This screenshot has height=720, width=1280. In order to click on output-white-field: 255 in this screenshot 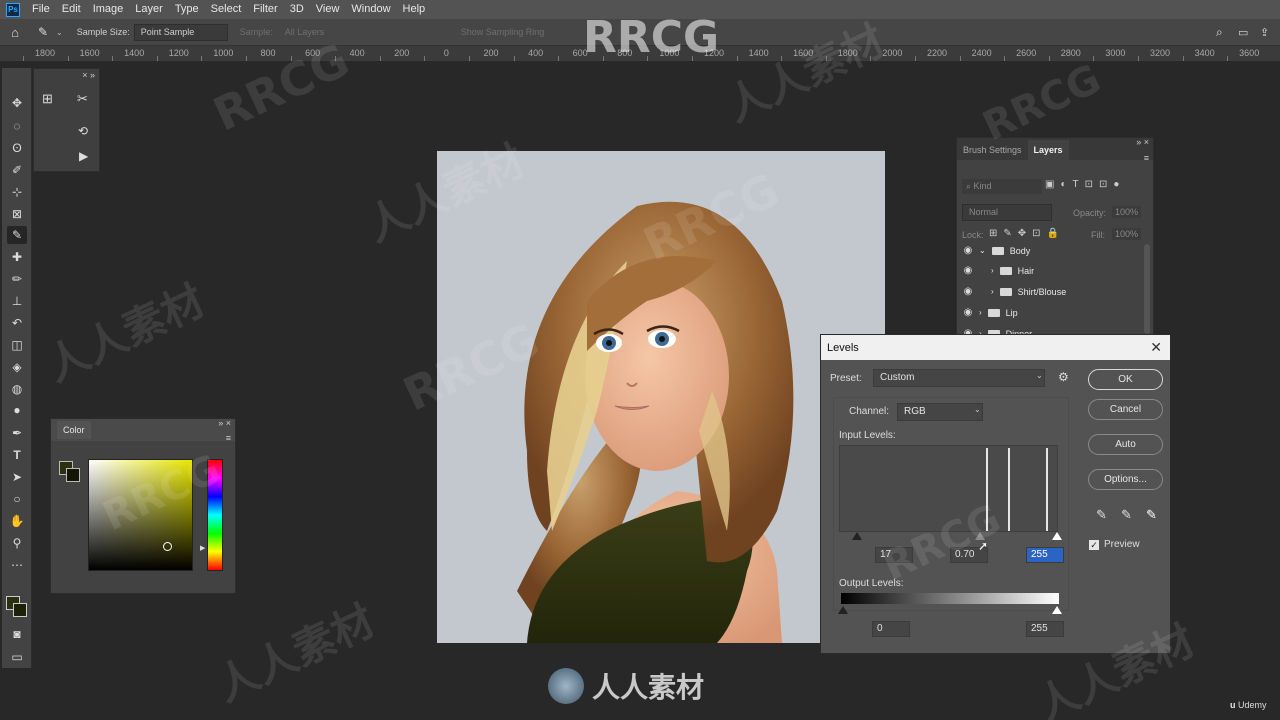, I will do `click(1045, 629)`.